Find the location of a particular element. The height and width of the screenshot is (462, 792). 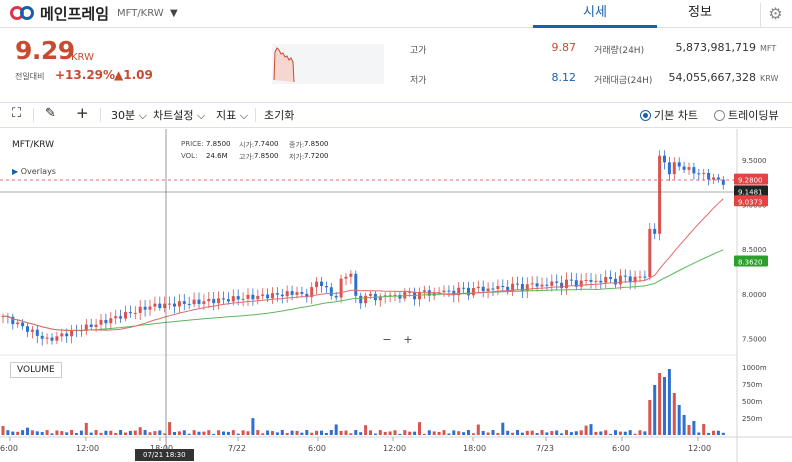

high-value: 9.87 is located at coordinates (564, 47).